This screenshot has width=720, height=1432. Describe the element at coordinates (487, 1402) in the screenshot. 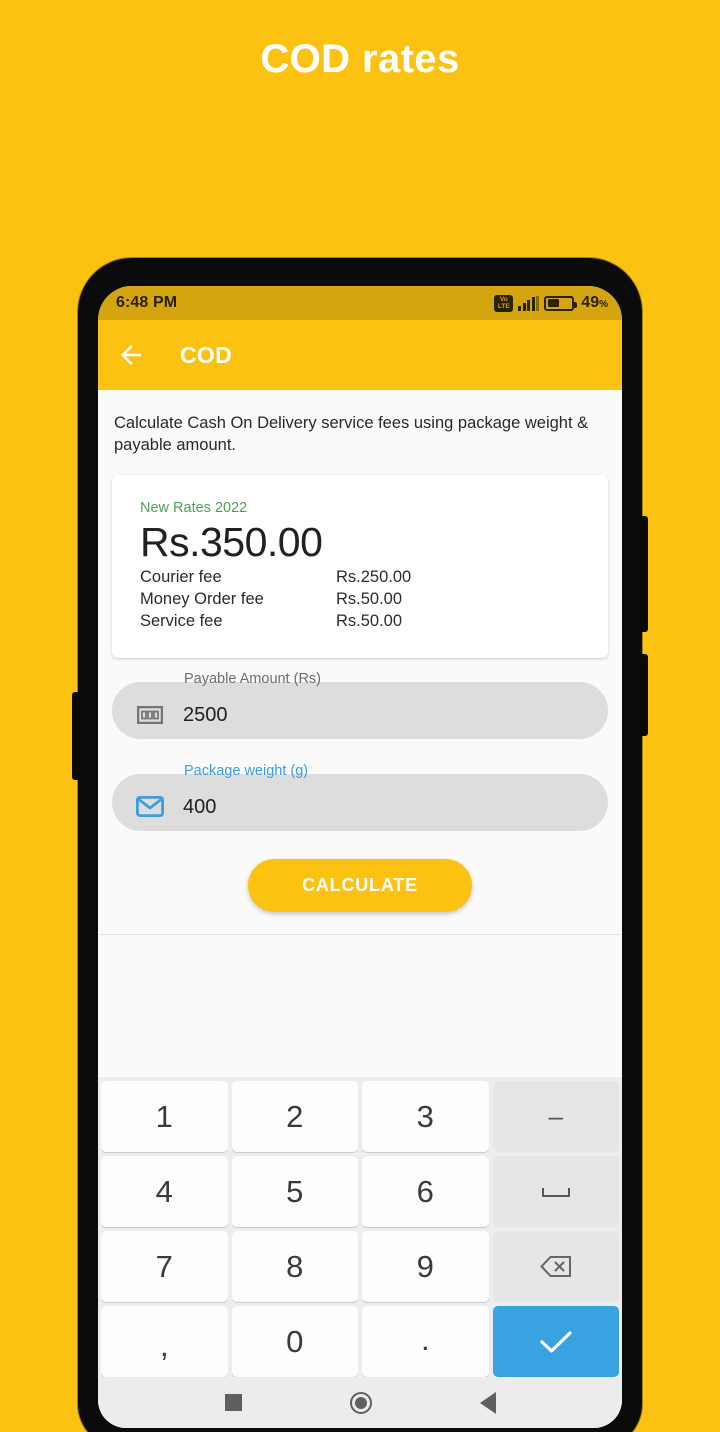

I see `back-triangle-icon` at that location.